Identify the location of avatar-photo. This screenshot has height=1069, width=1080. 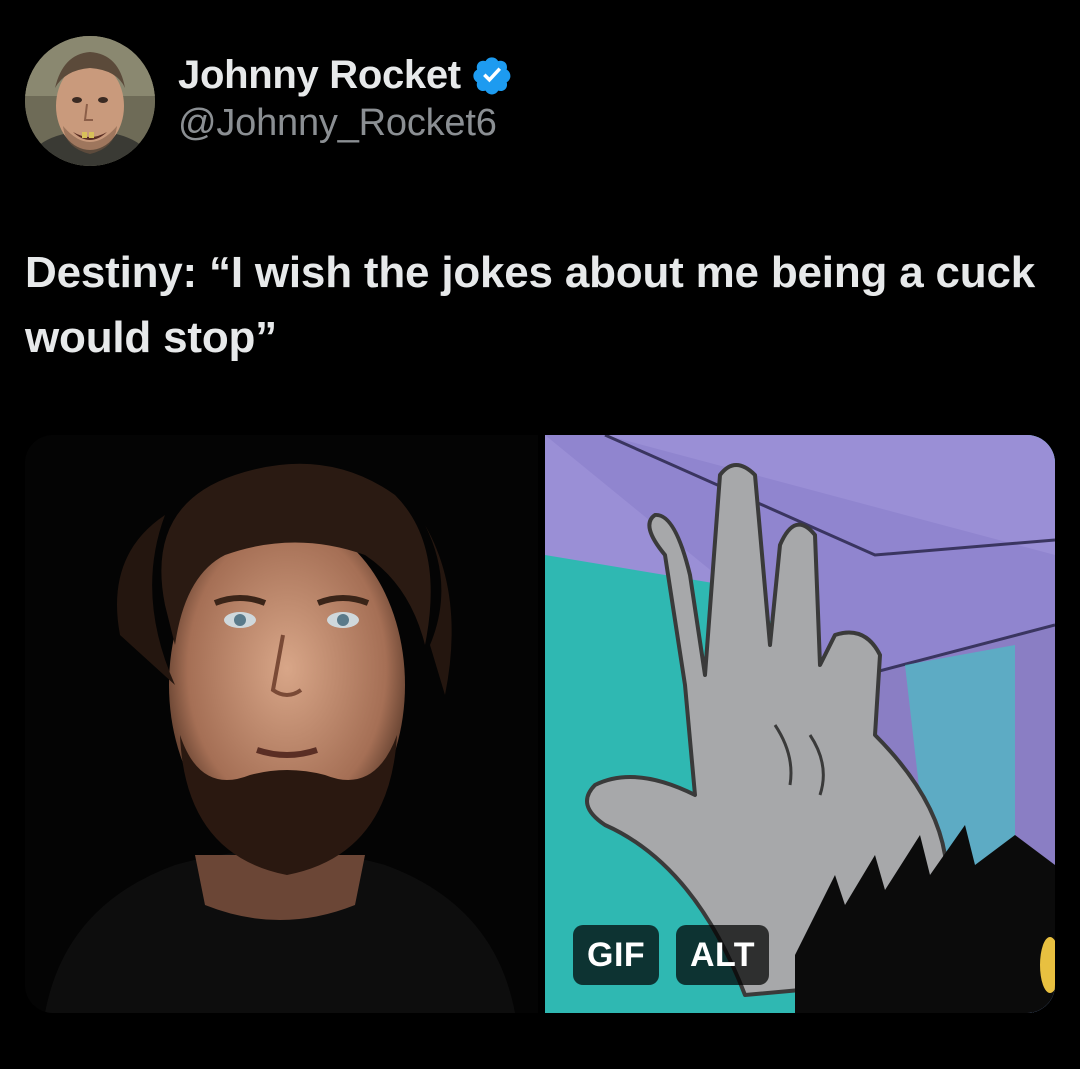
(90, 101).